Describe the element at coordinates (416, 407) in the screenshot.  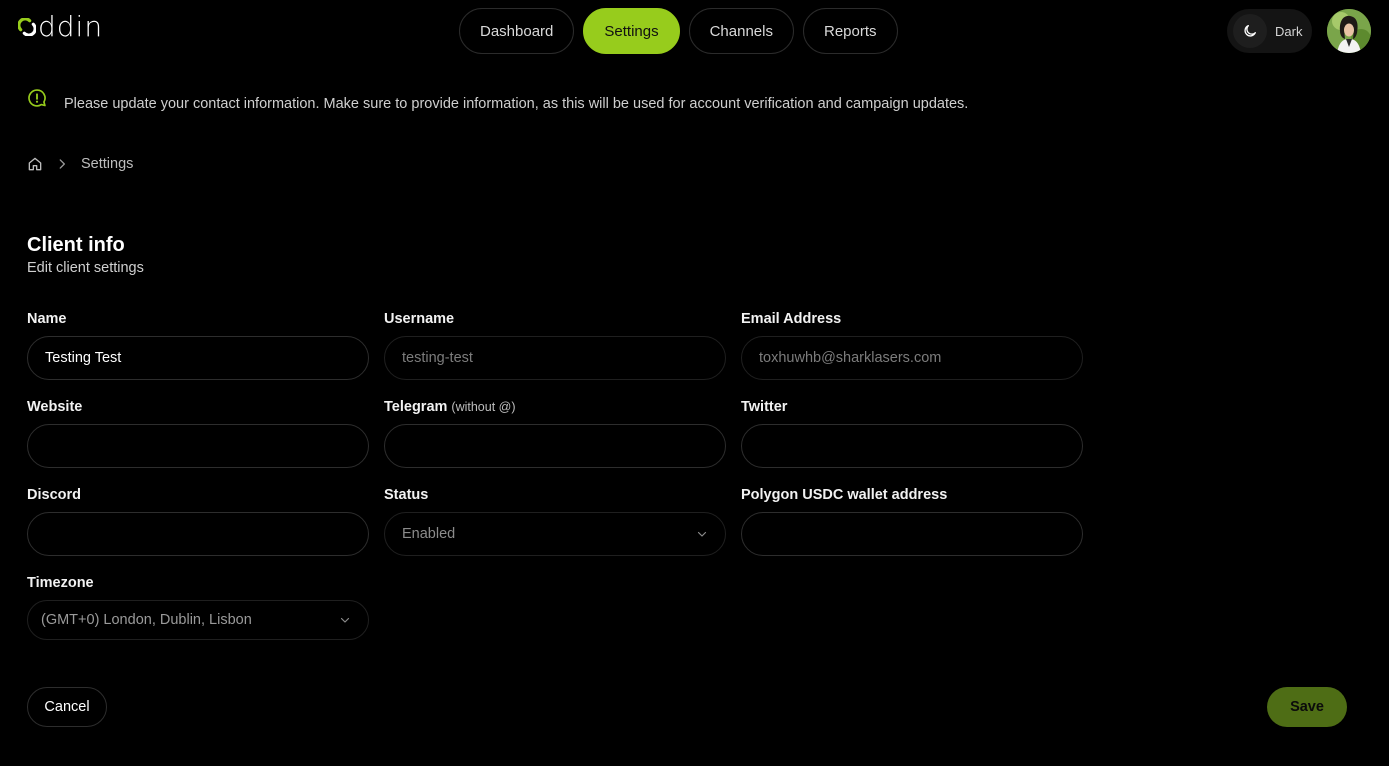
I see `telegram-label-text: Telegram` at that location.